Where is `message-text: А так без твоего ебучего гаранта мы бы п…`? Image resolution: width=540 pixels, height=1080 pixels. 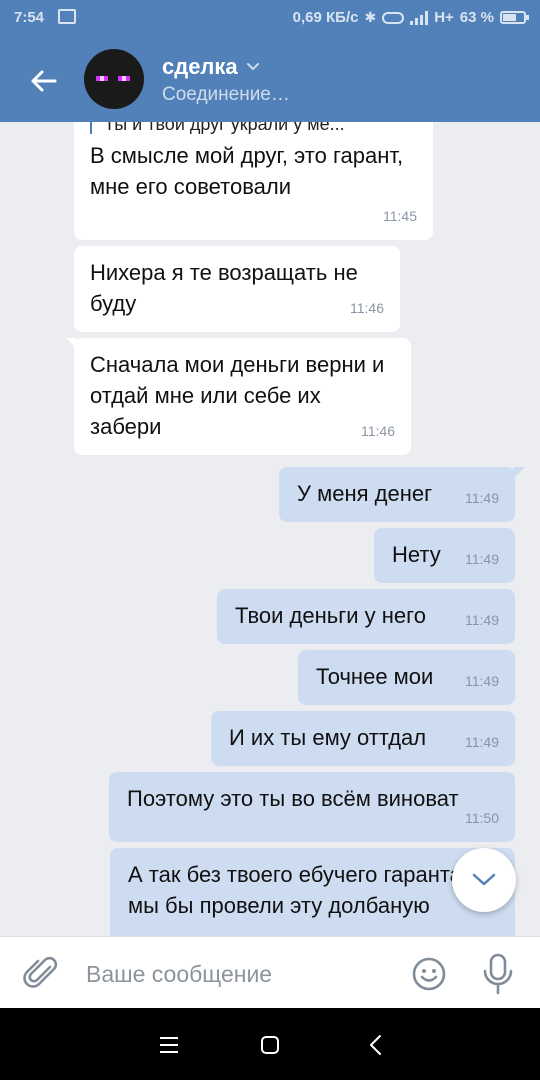
message-text: А так без твоего ебучего гаранта мы бы п… is located at coordinates (295, 890).